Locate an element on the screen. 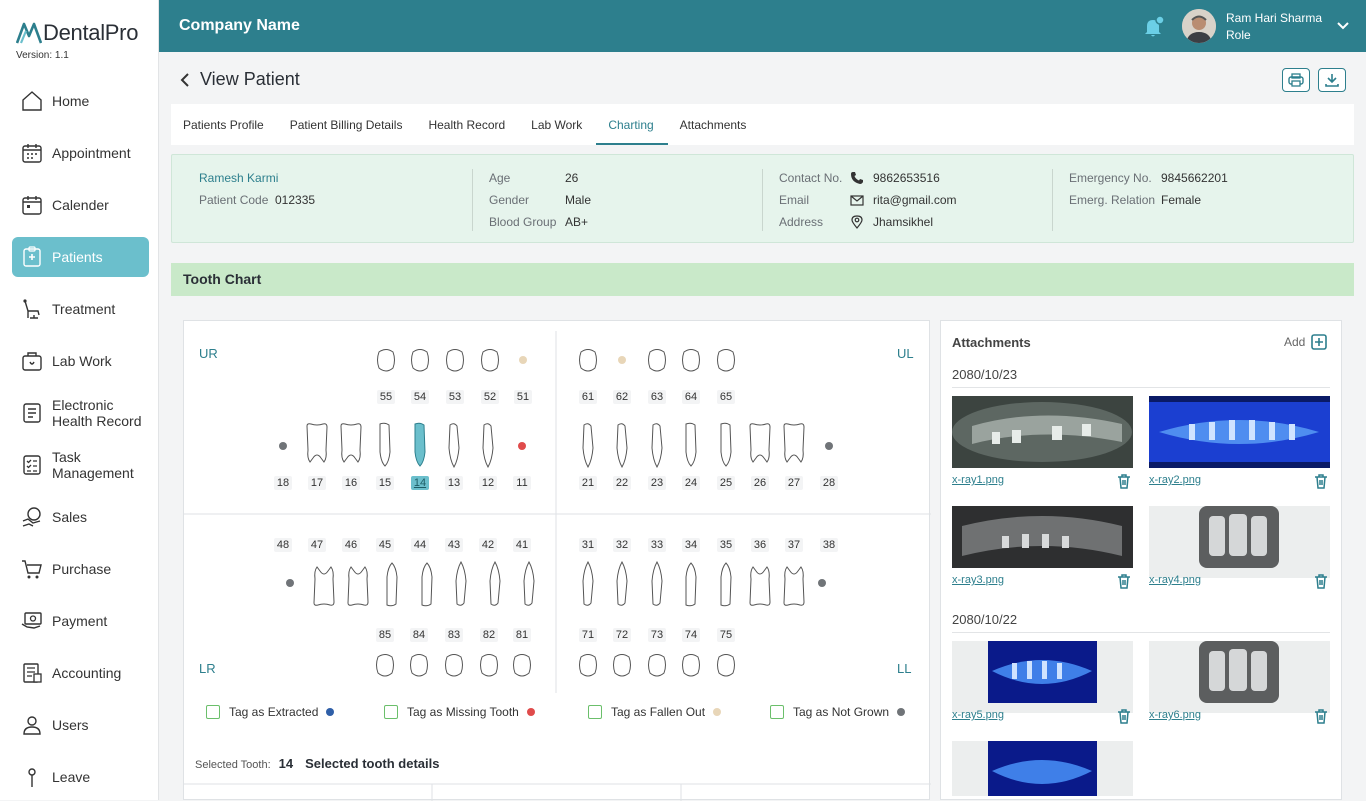 This screenshot has height=801, width=1366. tooth-number-53: 53 is located at coordinates (455, 397).